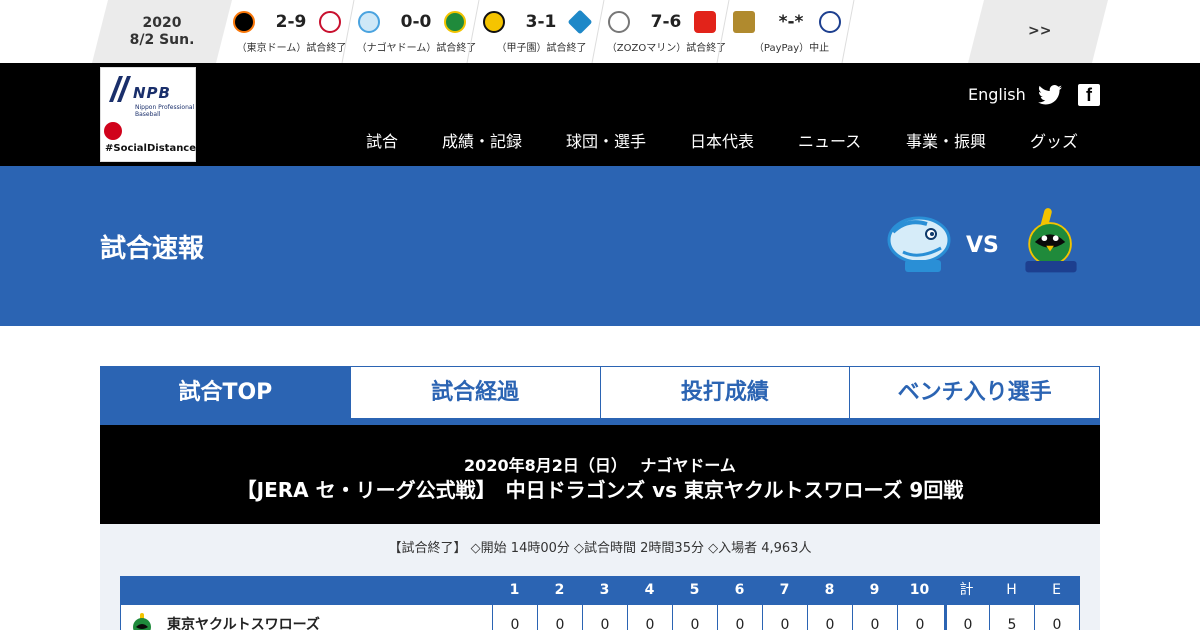  I want to click on table-row: 東京ヤクルトスワローズ 0 0 0 0 0 0 0 0 0 0 0 5 0, so click(600, 617).